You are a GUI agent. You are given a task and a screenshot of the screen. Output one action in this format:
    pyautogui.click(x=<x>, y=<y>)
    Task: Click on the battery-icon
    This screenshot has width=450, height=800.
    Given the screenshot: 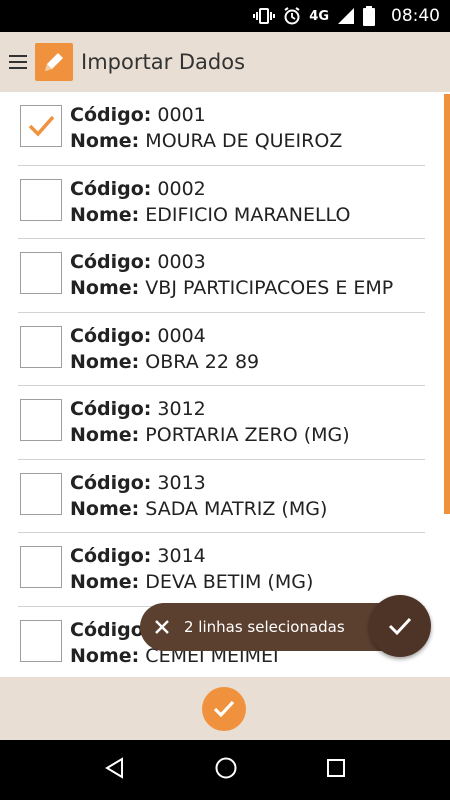 What is the action you would take?
    pyautogui.click(x=369, y=16)
    